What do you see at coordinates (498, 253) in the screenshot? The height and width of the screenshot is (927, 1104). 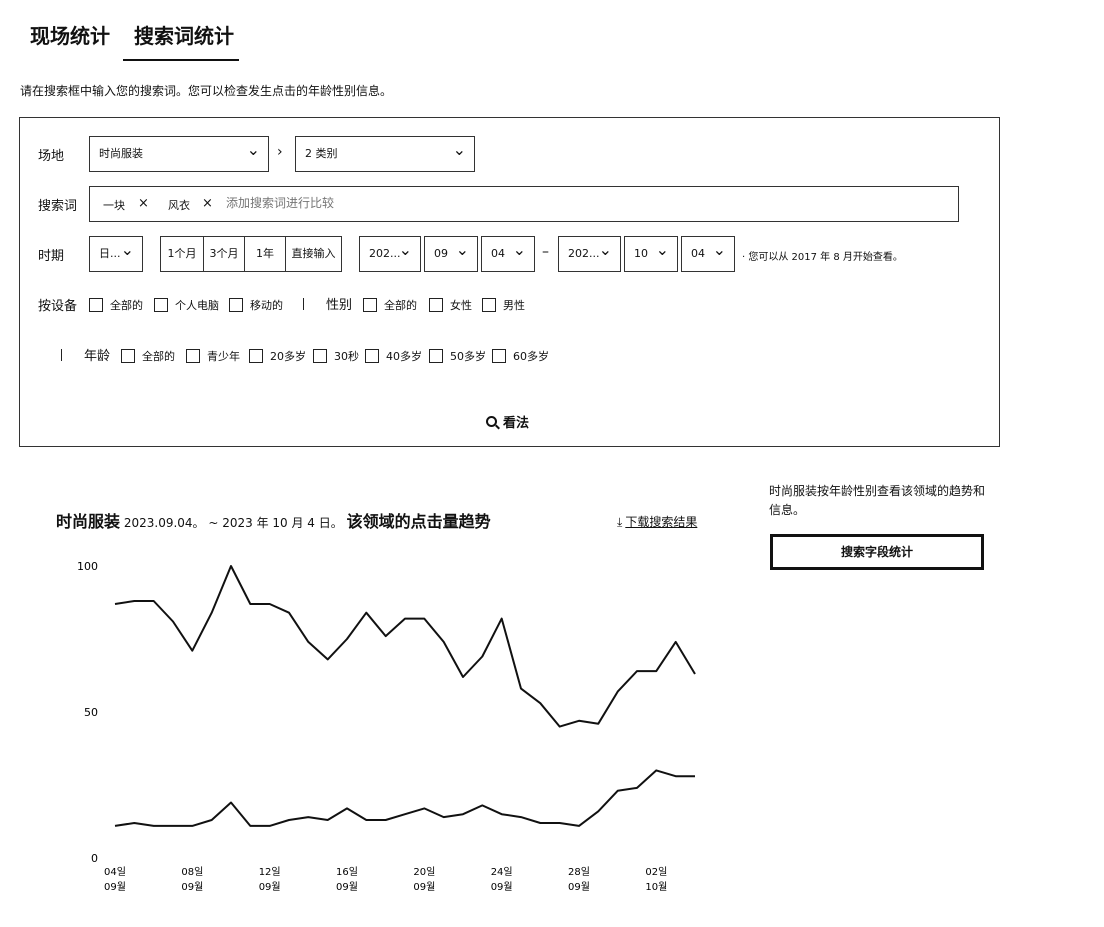 I see `start-day-value: 04` at bounding box center [498, 253].